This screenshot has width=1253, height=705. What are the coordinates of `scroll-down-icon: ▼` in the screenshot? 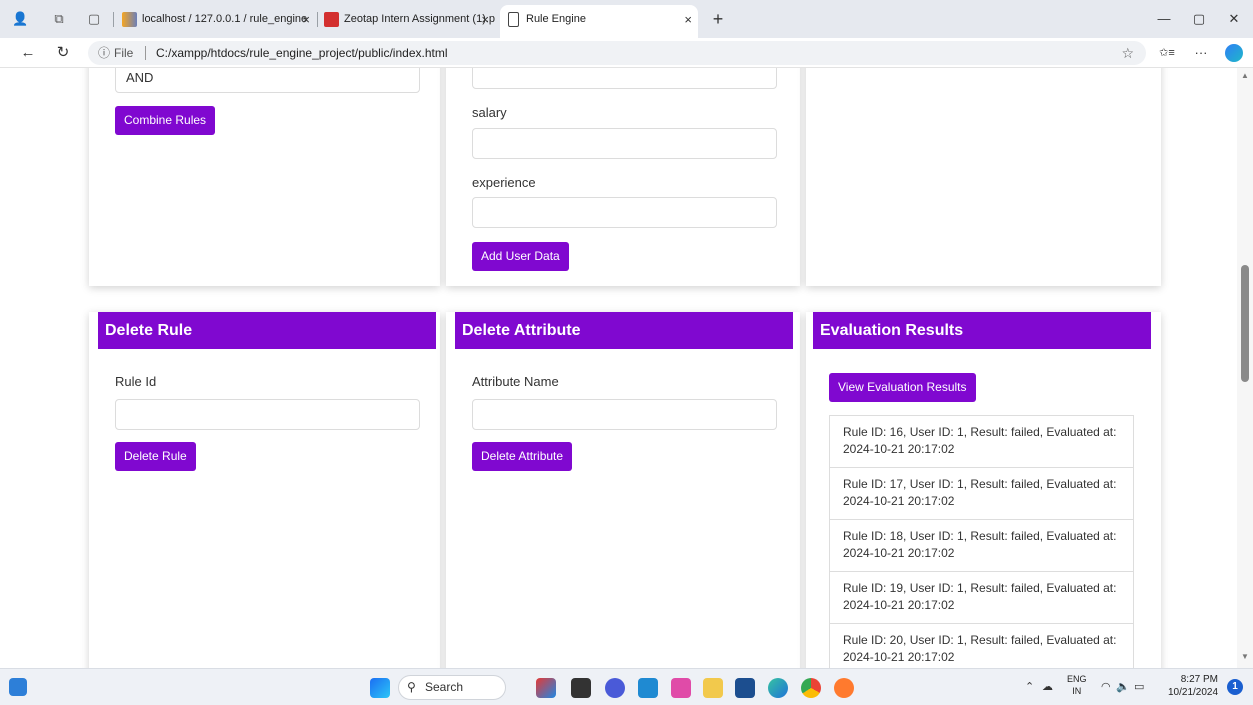 It's located at (1245, 657).